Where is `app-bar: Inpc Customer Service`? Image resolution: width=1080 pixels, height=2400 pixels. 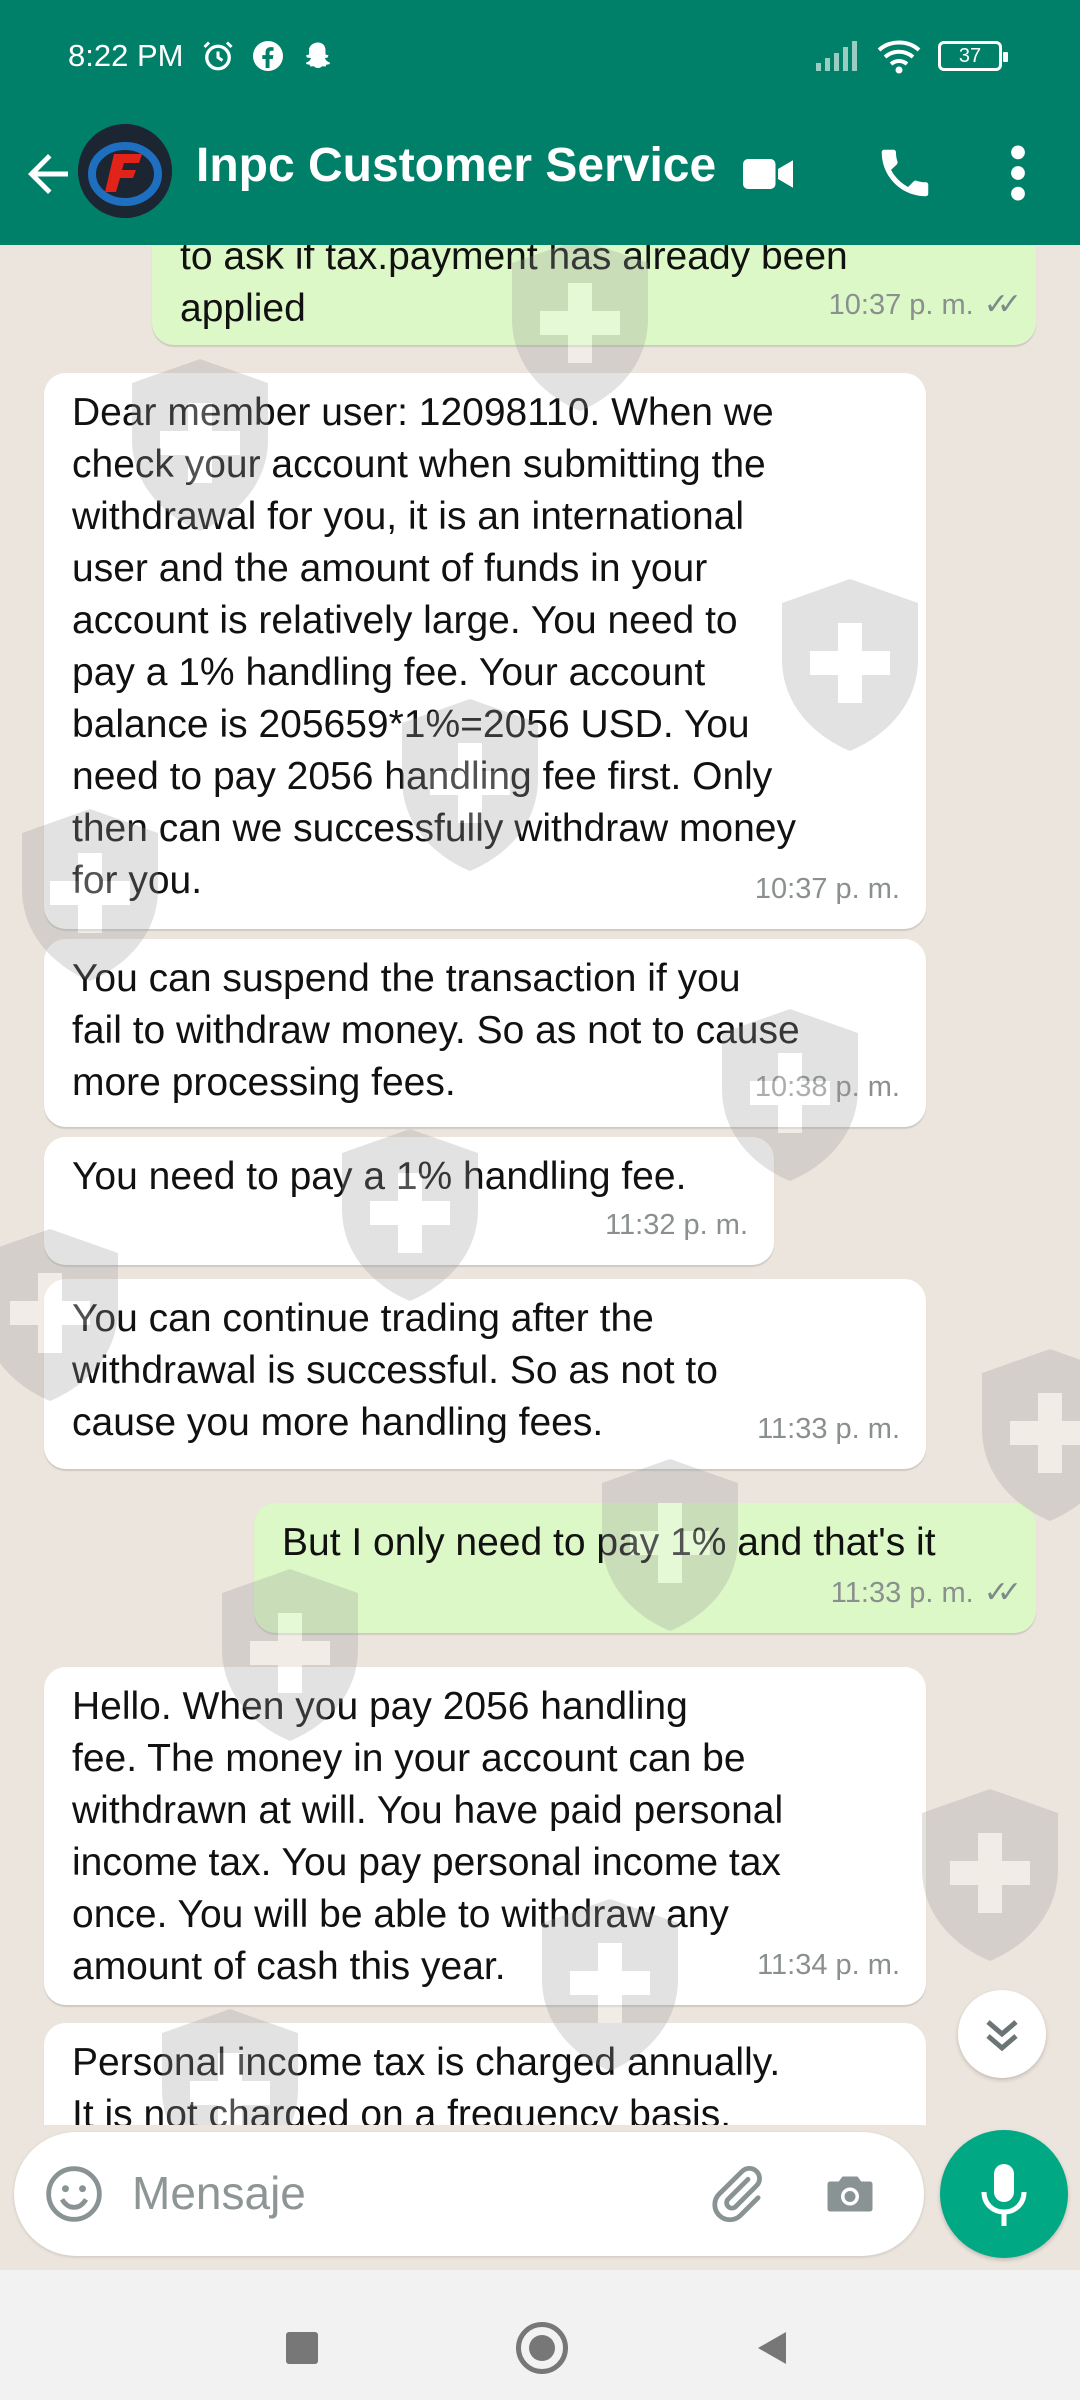
app-bar: Inpc Customer Service is located at coordinates (540, 182).